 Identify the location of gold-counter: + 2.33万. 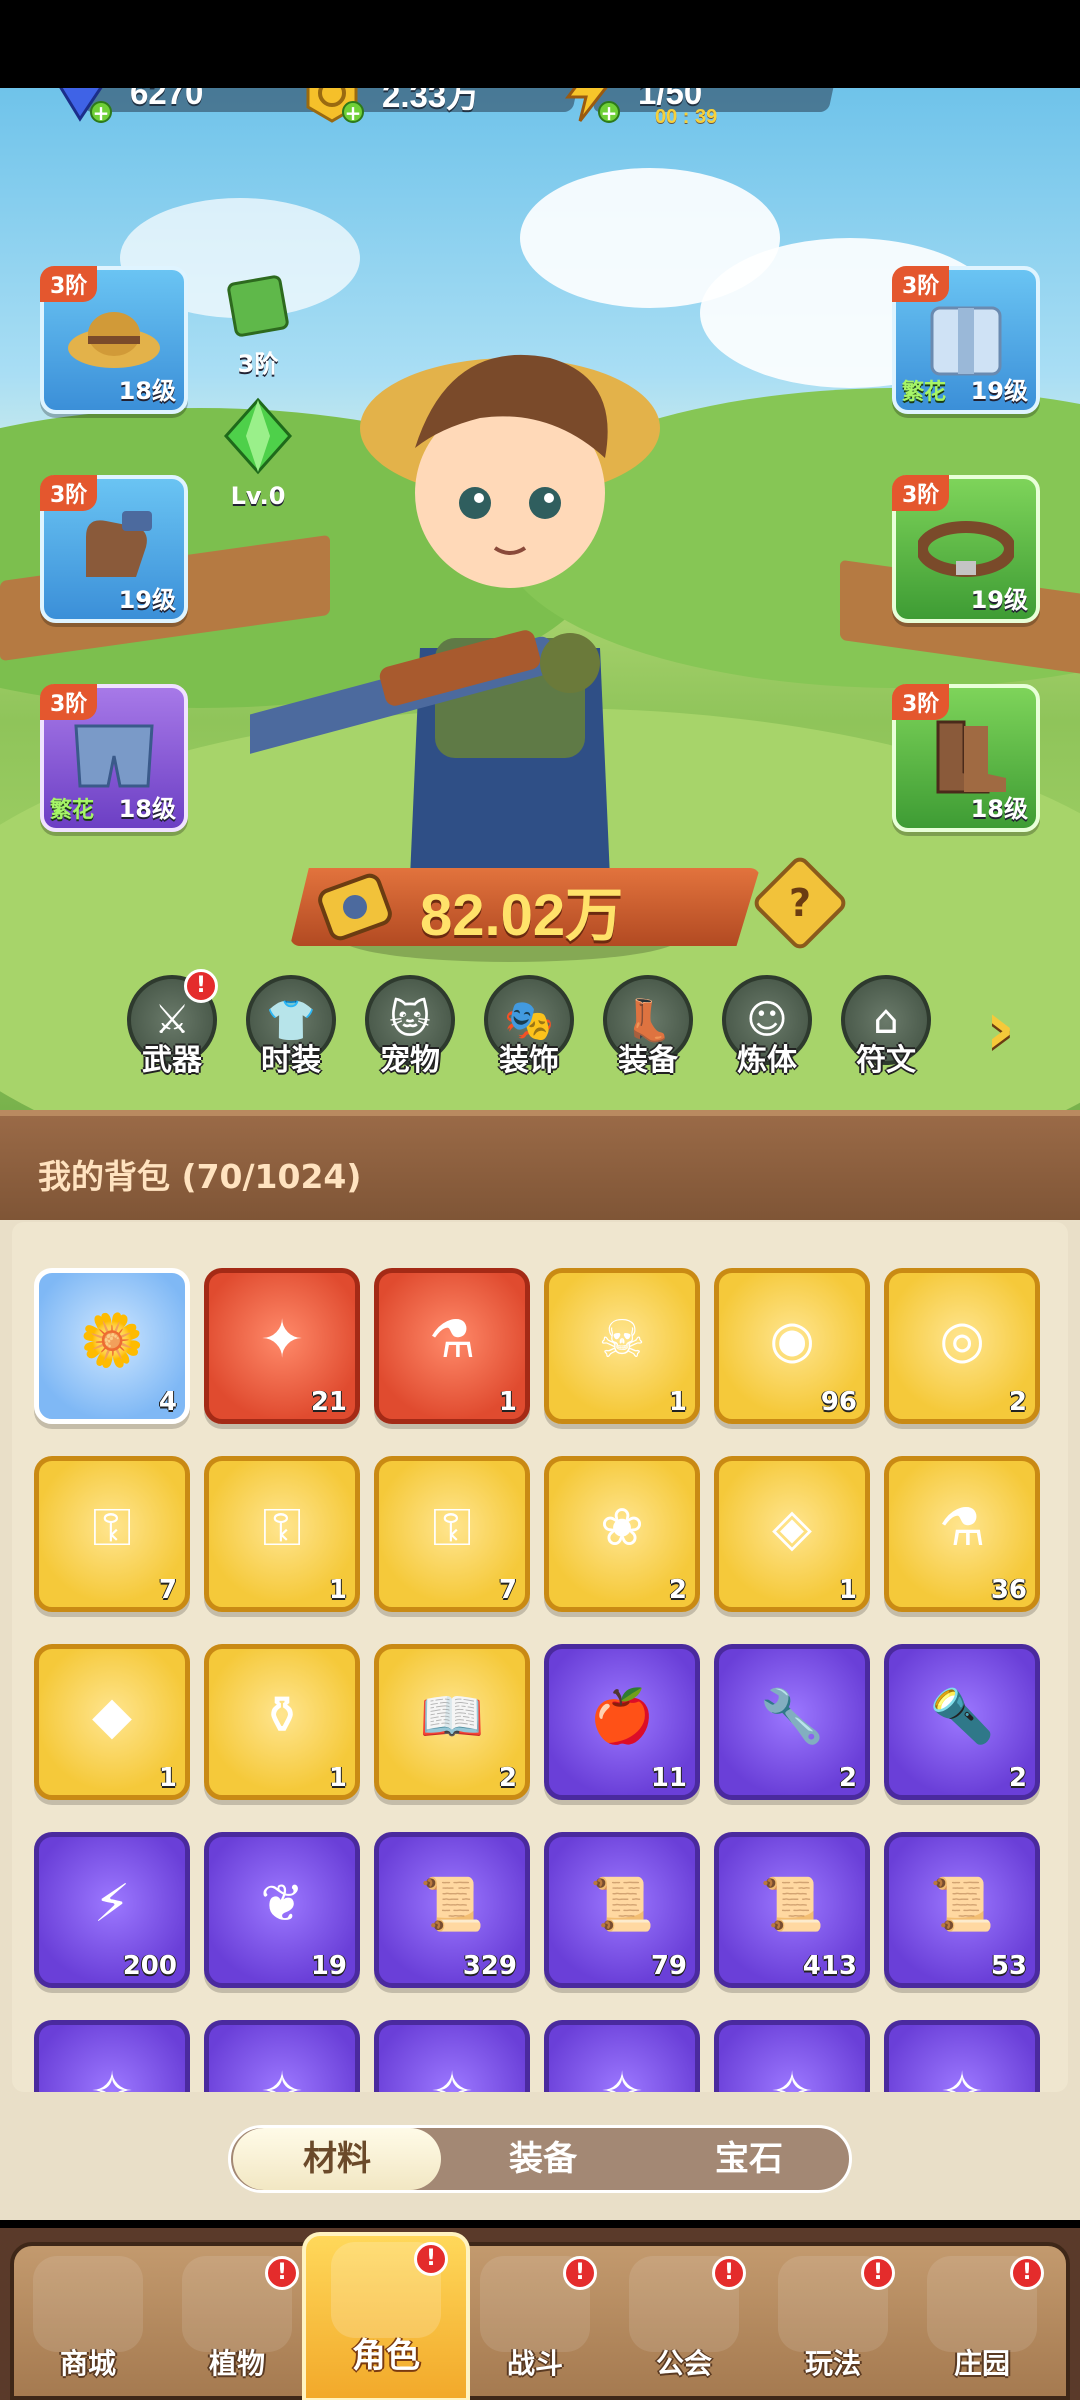
(440, 105).